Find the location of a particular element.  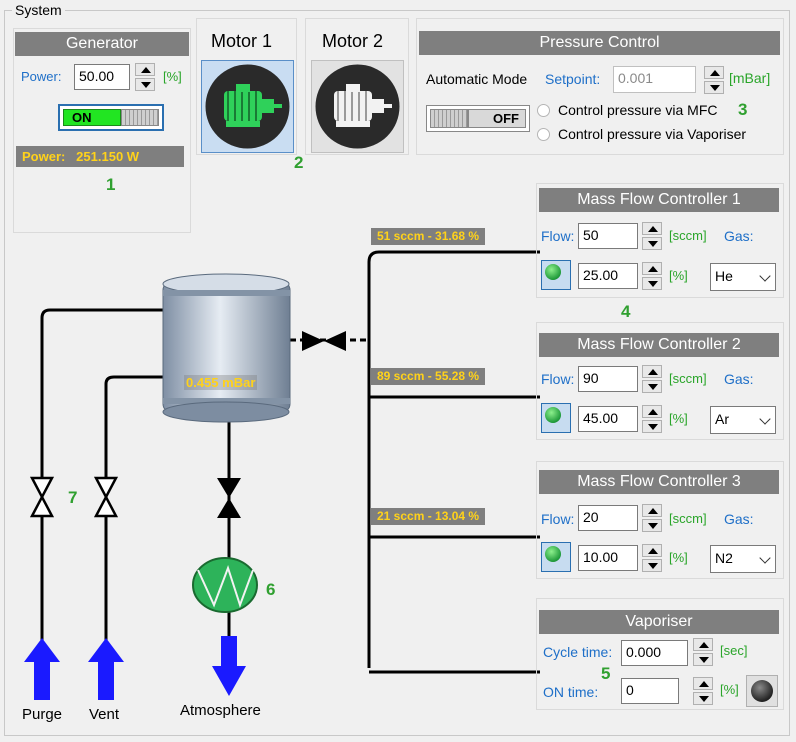

mfc2-flow-spinner is located at coordinates (652, 379).